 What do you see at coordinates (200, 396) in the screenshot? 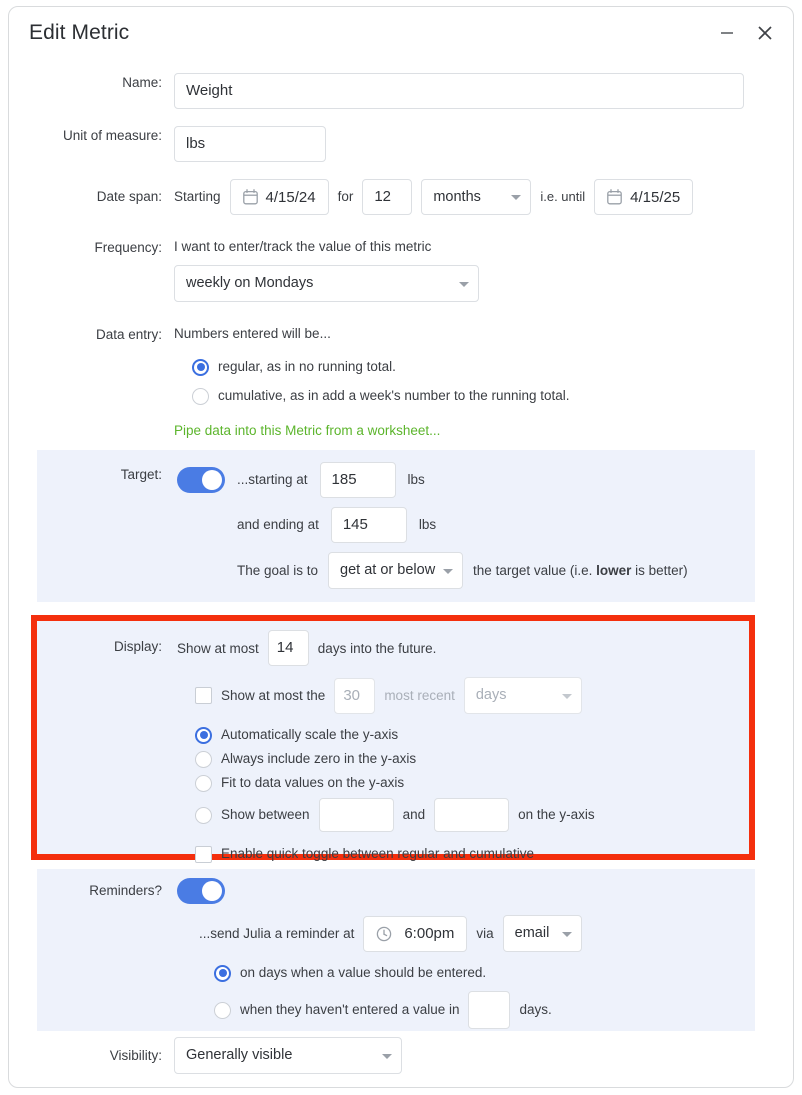
I see `radio-cumulative` at bounding box center [200, 396].